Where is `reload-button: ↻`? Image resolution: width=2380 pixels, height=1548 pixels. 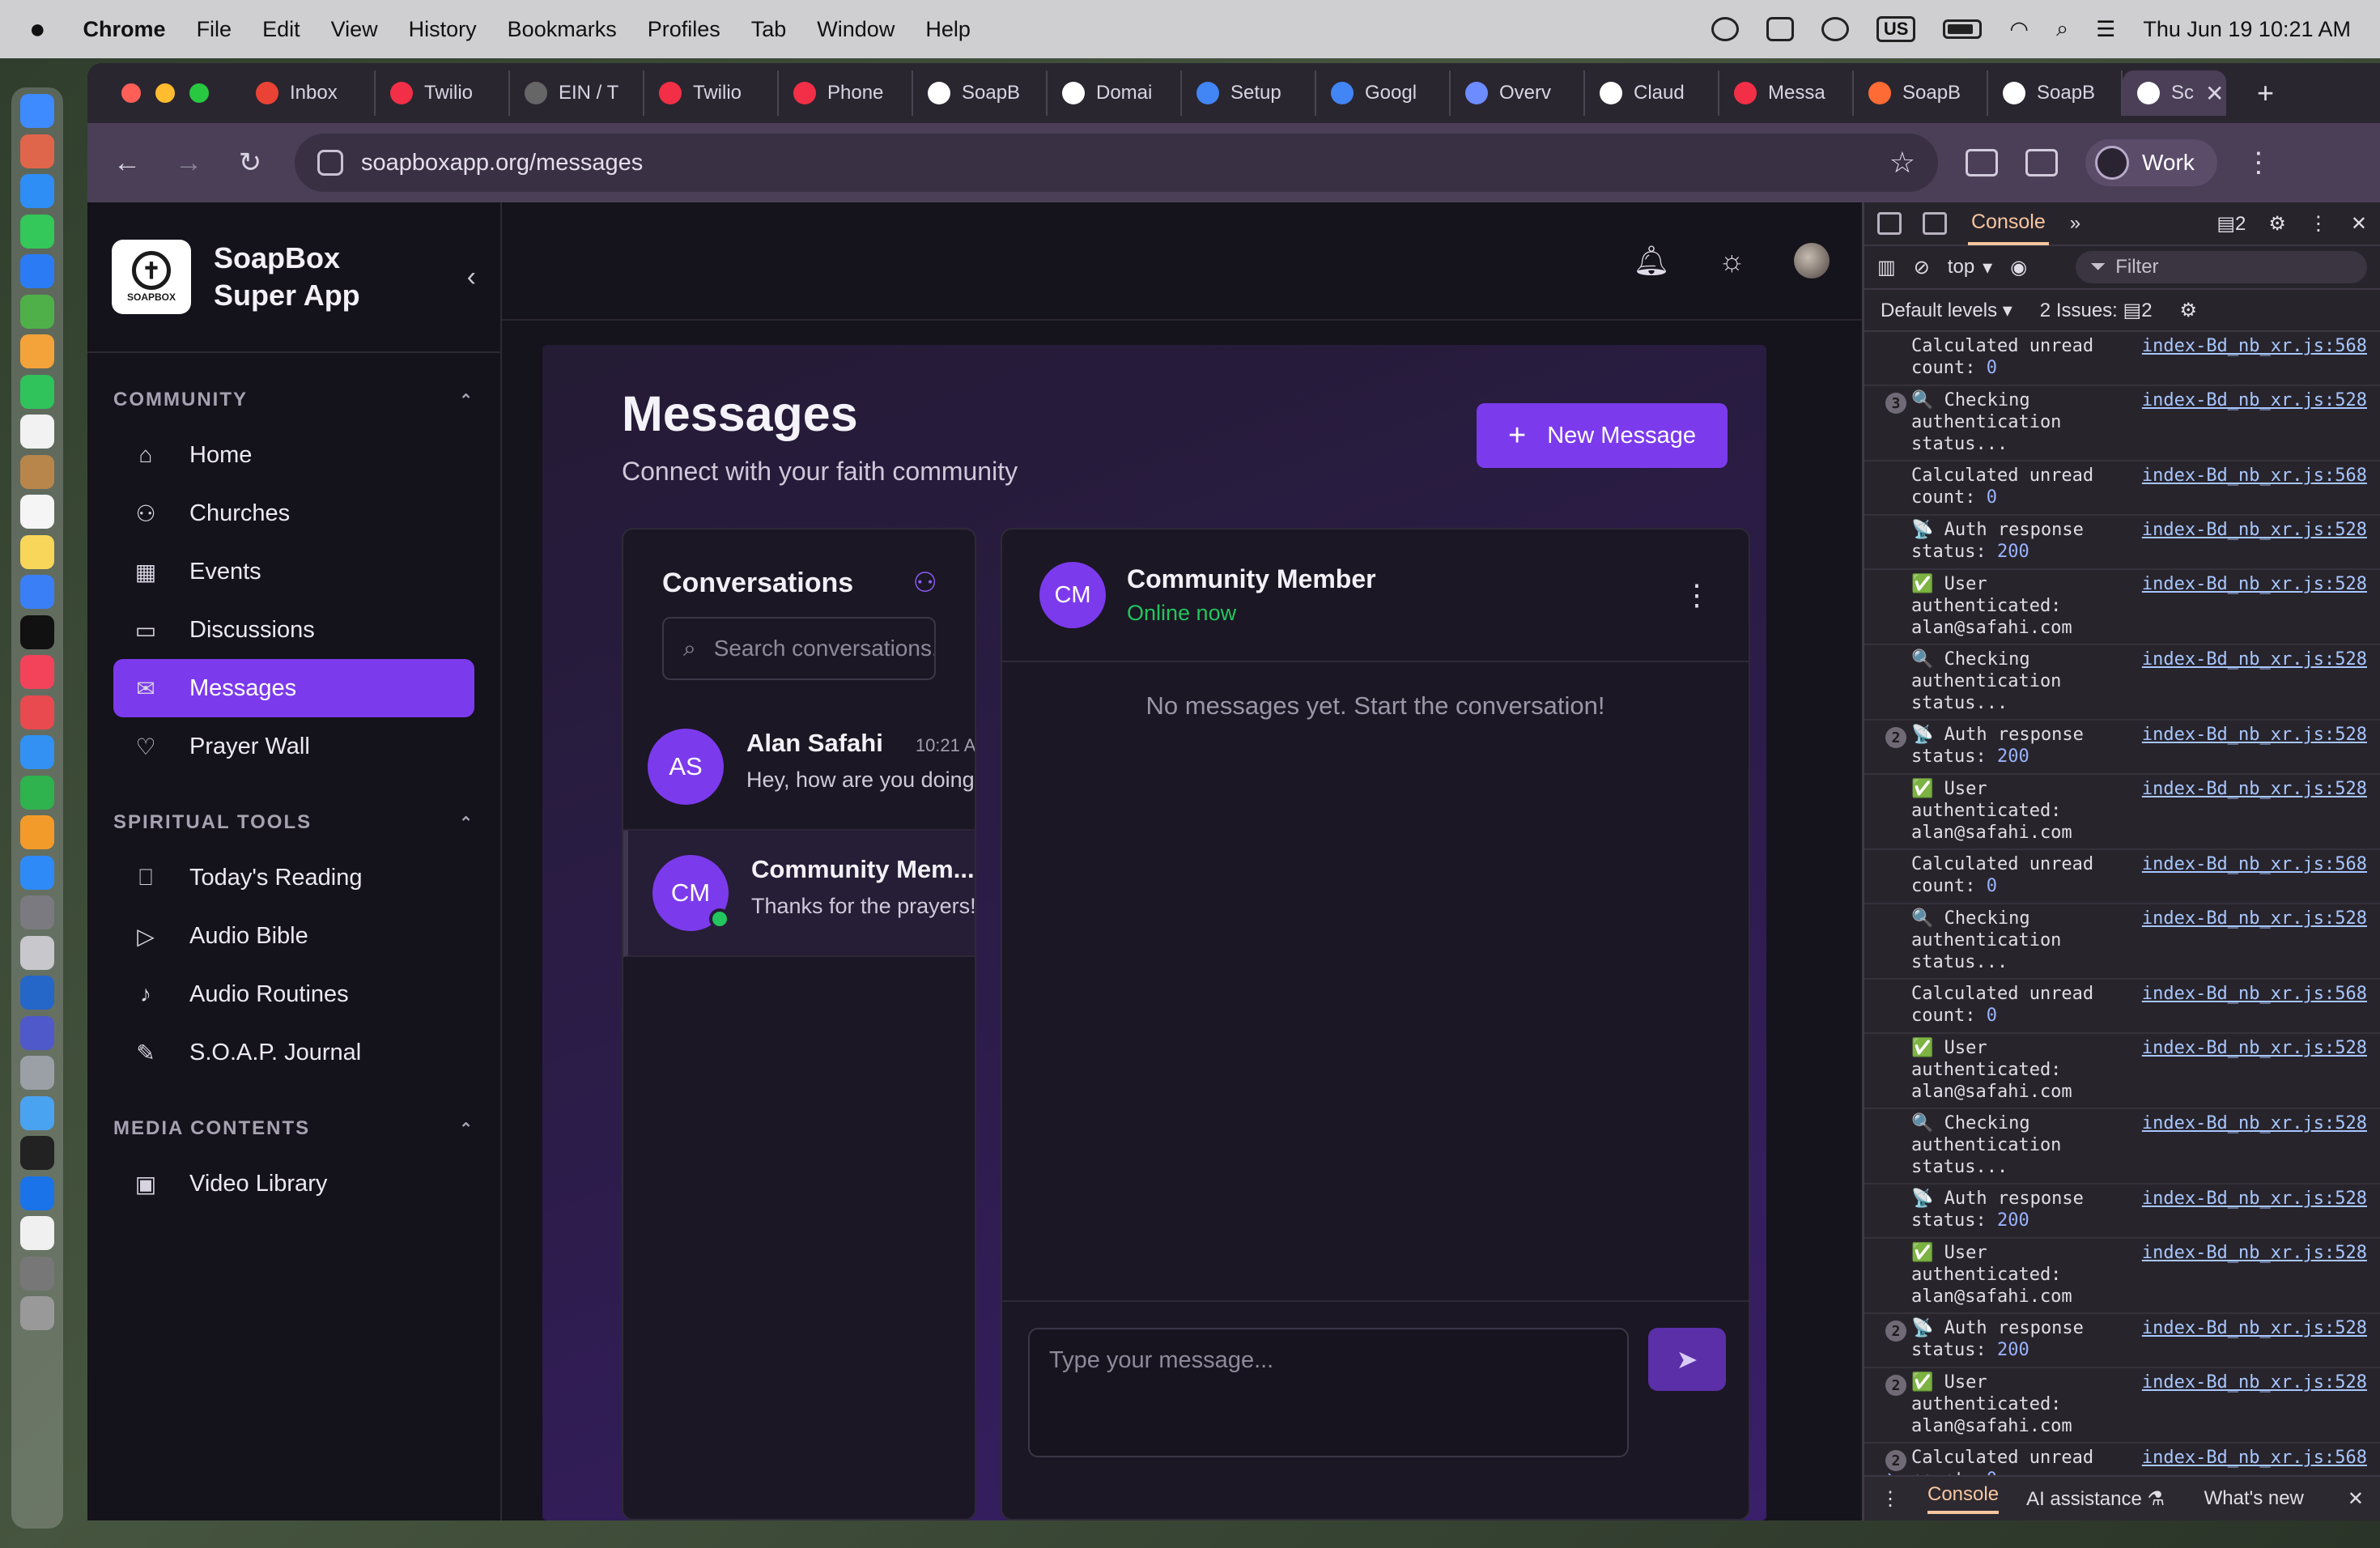
reload-button: ↻ is located at coordinates (250, 163).